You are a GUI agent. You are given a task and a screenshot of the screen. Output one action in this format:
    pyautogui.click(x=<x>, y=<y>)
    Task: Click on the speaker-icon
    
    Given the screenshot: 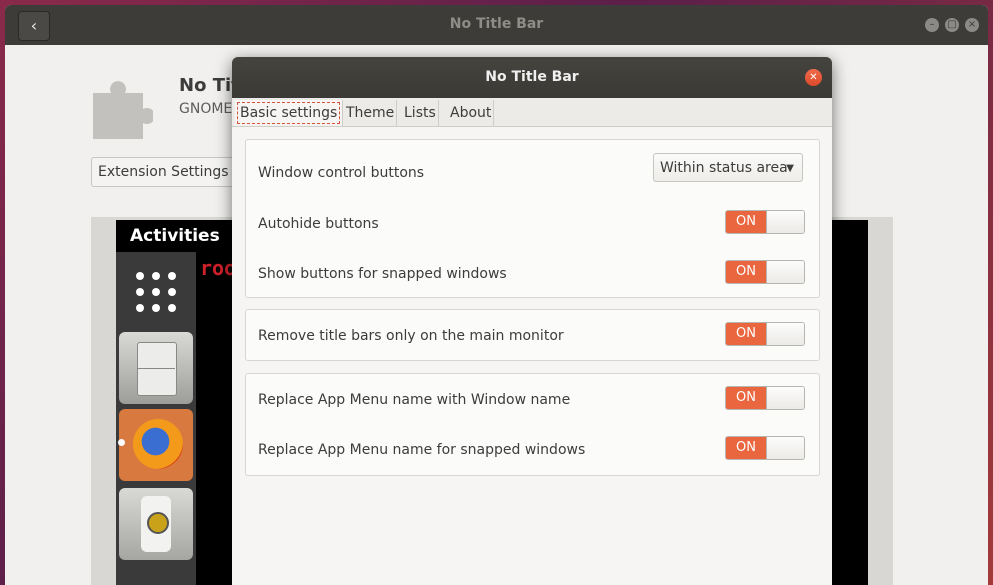 What is the action you would take?
    pyautogui.click(x=156, y=524)
    